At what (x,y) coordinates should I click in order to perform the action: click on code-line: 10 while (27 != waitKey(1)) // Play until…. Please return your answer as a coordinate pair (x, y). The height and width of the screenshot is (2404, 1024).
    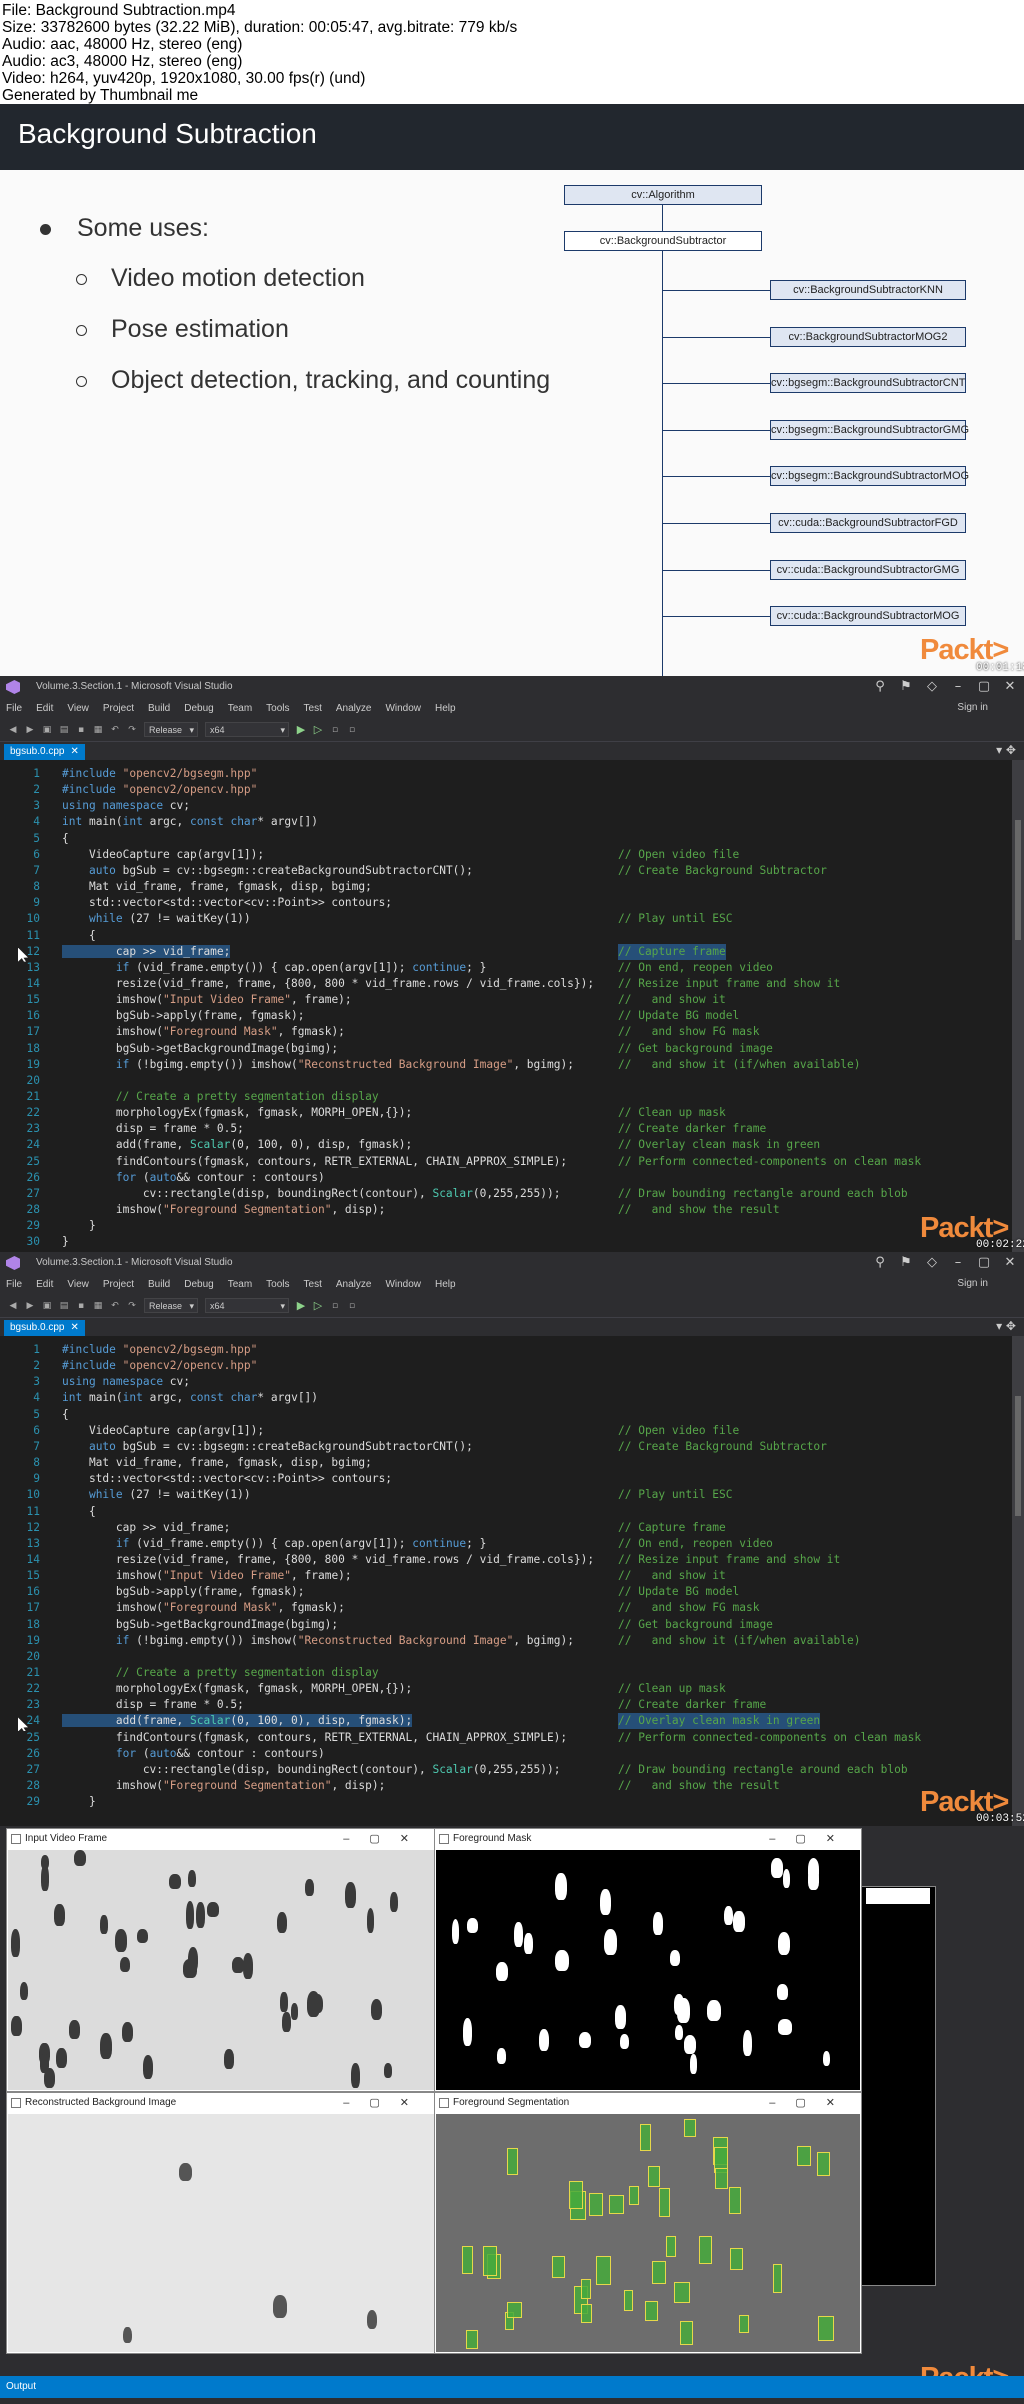
    Looking at the image, I should click on (505, 919).